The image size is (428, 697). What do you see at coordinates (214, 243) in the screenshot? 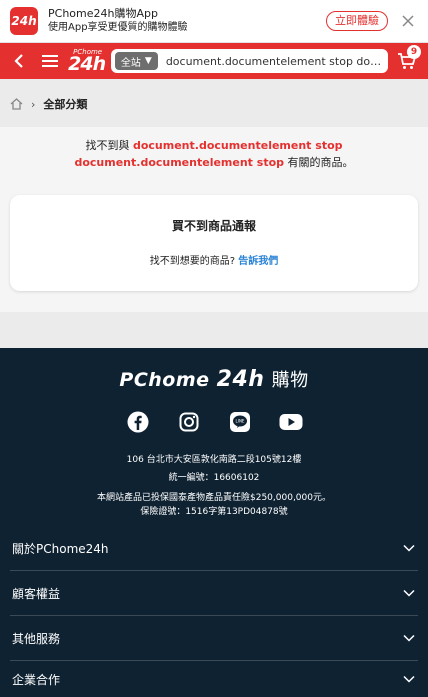
I see `missing-product-report-card: 買不到商品通報 找不到想要的商品? 告訴我們` at bounding box center [214, 243].